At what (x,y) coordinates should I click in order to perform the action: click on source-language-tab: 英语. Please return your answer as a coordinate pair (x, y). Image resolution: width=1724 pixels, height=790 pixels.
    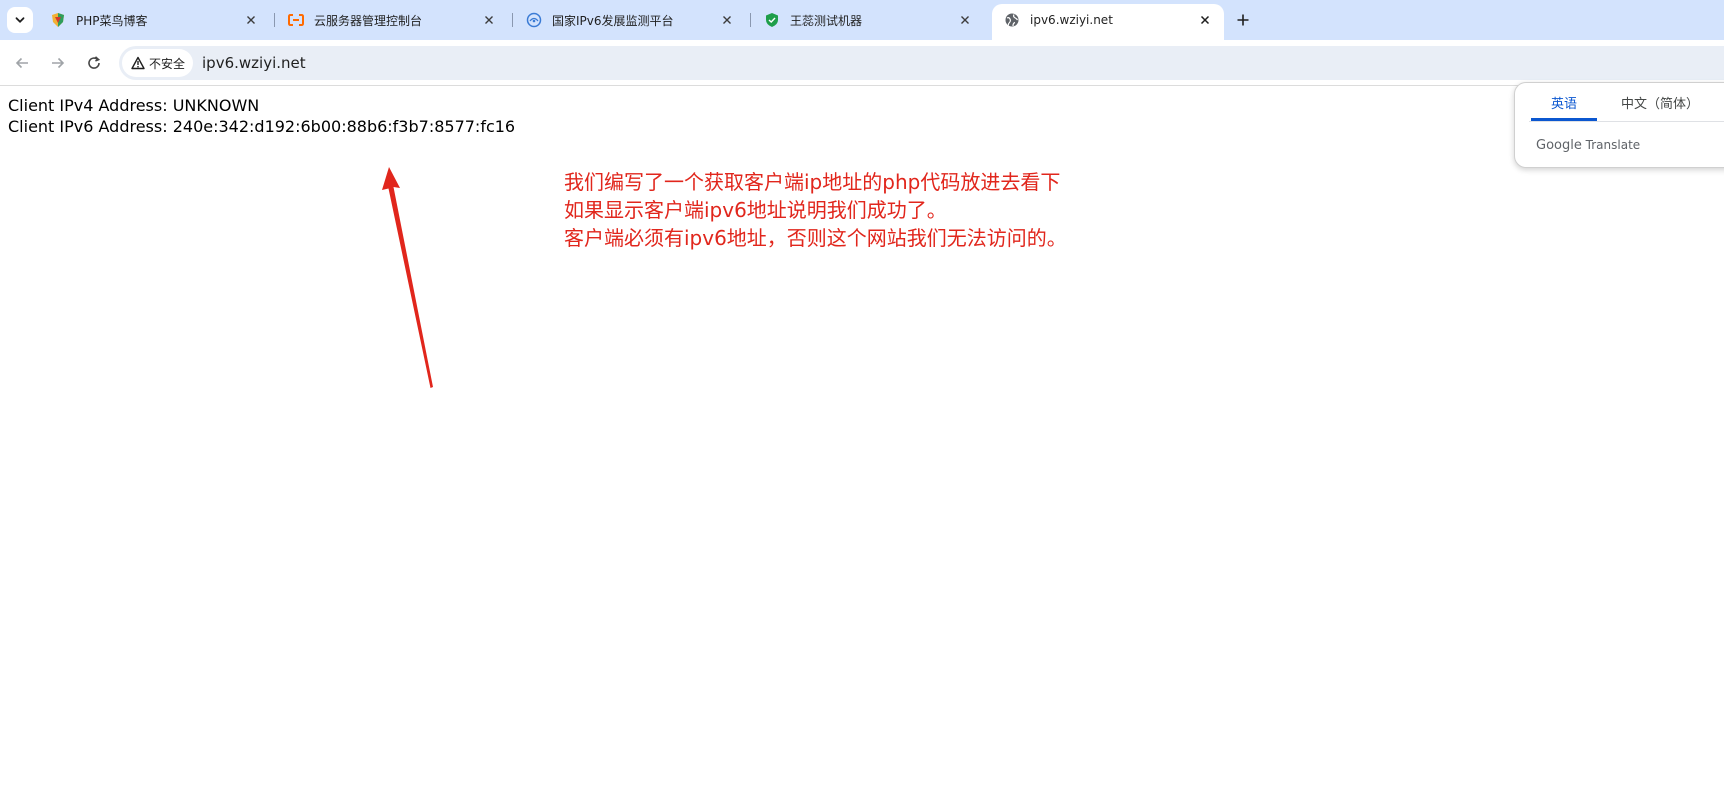
    Looking at the image, I should click on (1564, 108).